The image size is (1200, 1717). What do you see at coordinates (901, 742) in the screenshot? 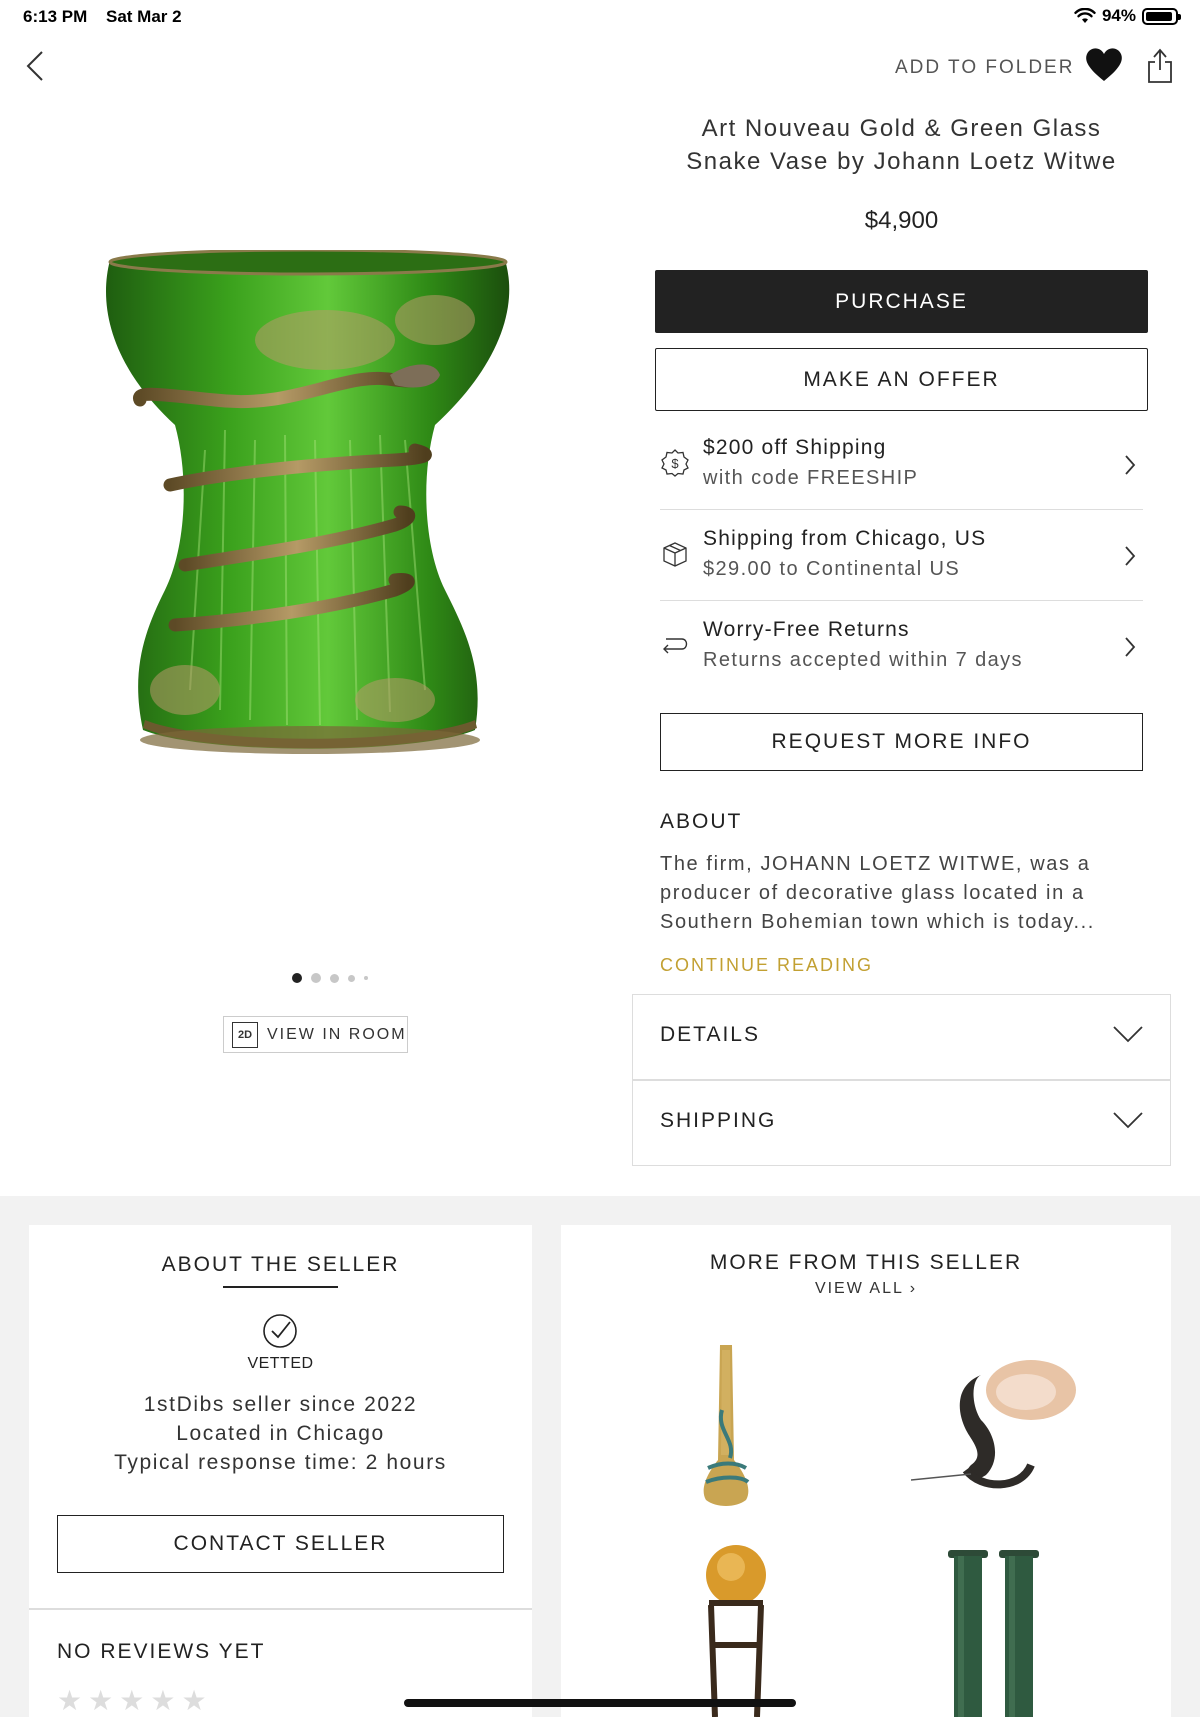
I see `request-info-button: REQUEST MORE INFO` at bounding box center [901, 742].